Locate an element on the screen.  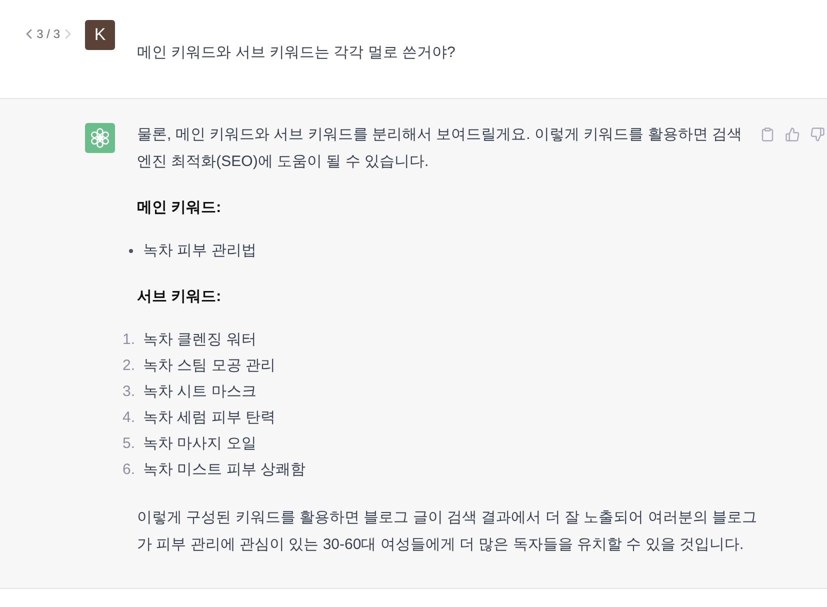
pager-count: 3 / 3 is located at coordinates (48, 34).